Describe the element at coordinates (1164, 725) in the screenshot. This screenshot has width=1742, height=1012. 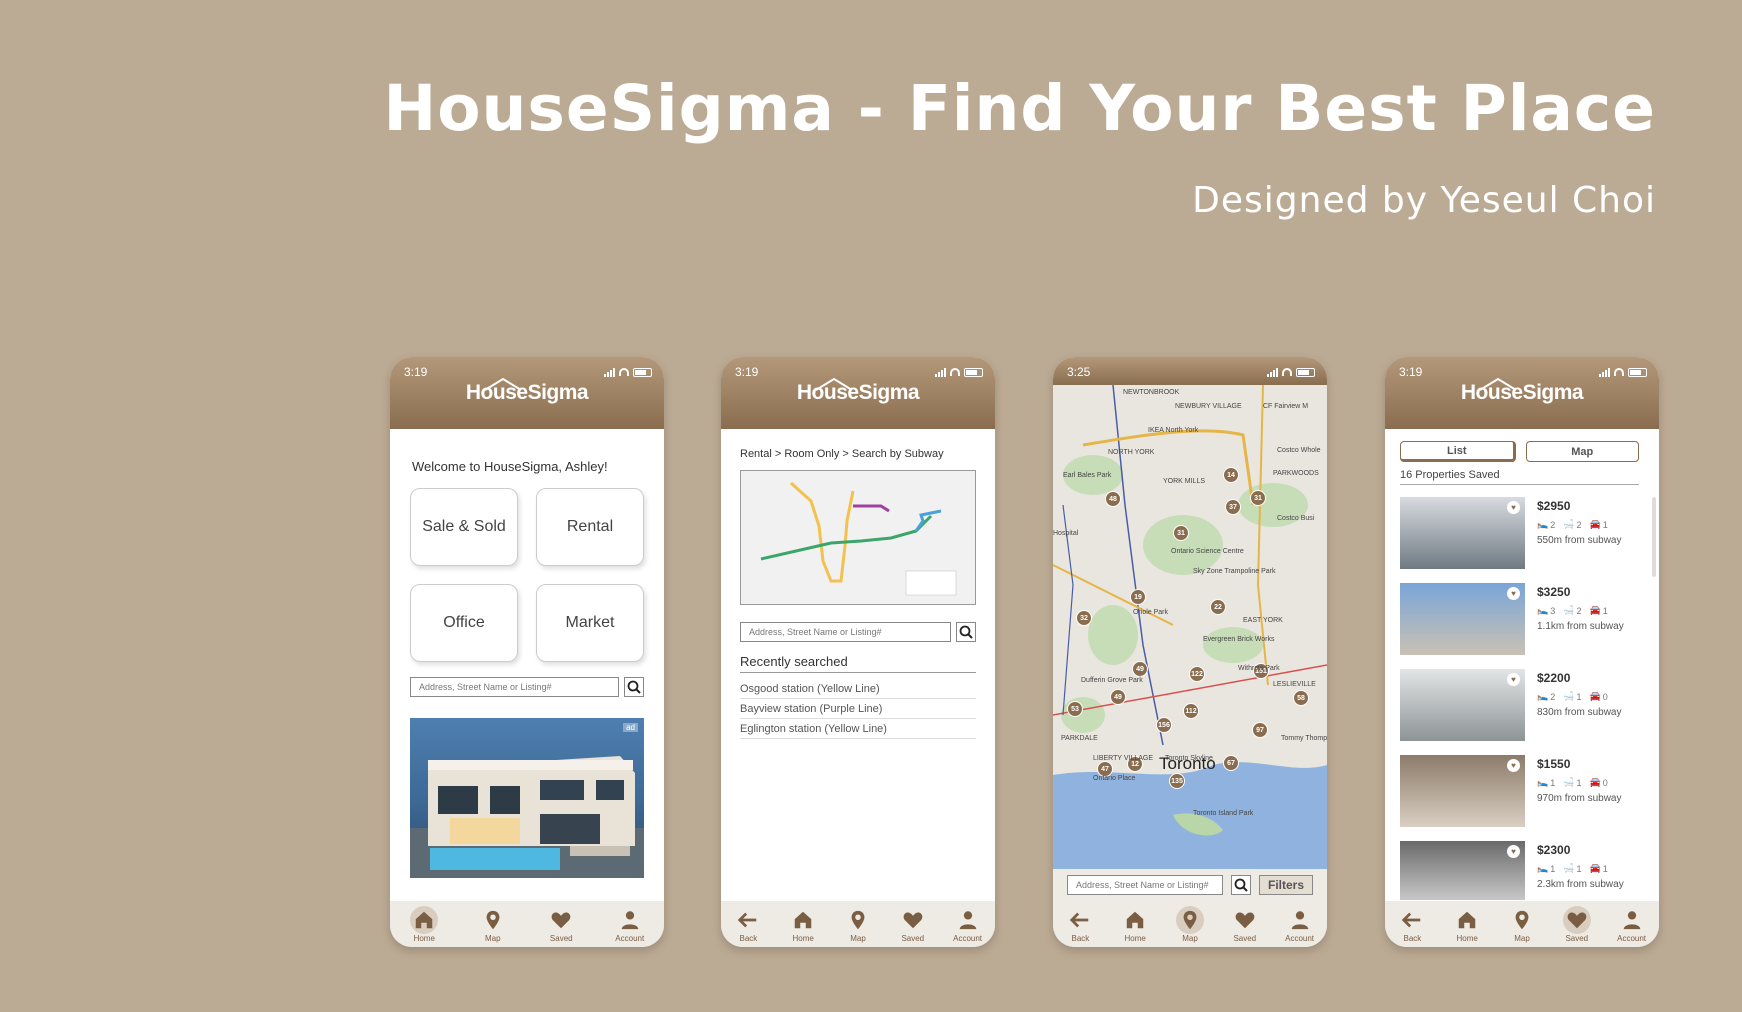
I see `map-marker: 156` at that location.